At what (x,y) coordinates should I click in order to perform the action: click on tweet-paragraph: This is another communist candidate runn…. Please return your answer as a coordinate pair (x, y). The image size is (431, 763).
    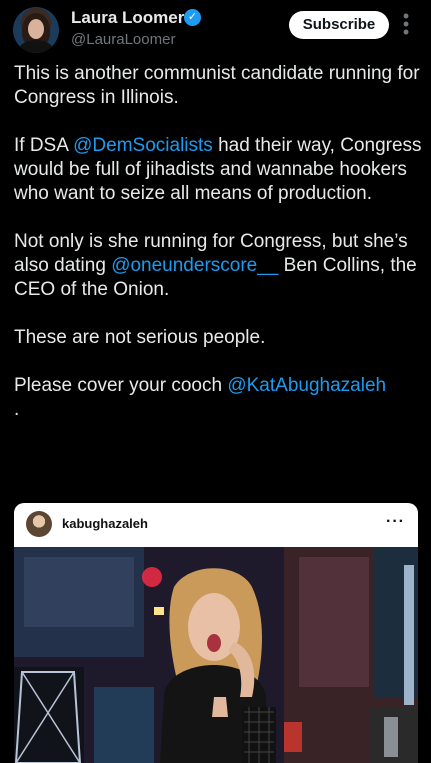
    Looking at the image, I should click on (217, 85).